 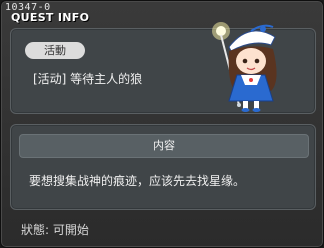 What do you see at coordinates (55, 230) in the screenshot?
I see `quest-status: 狀態: 可開始` at bounding box center [55, 230].